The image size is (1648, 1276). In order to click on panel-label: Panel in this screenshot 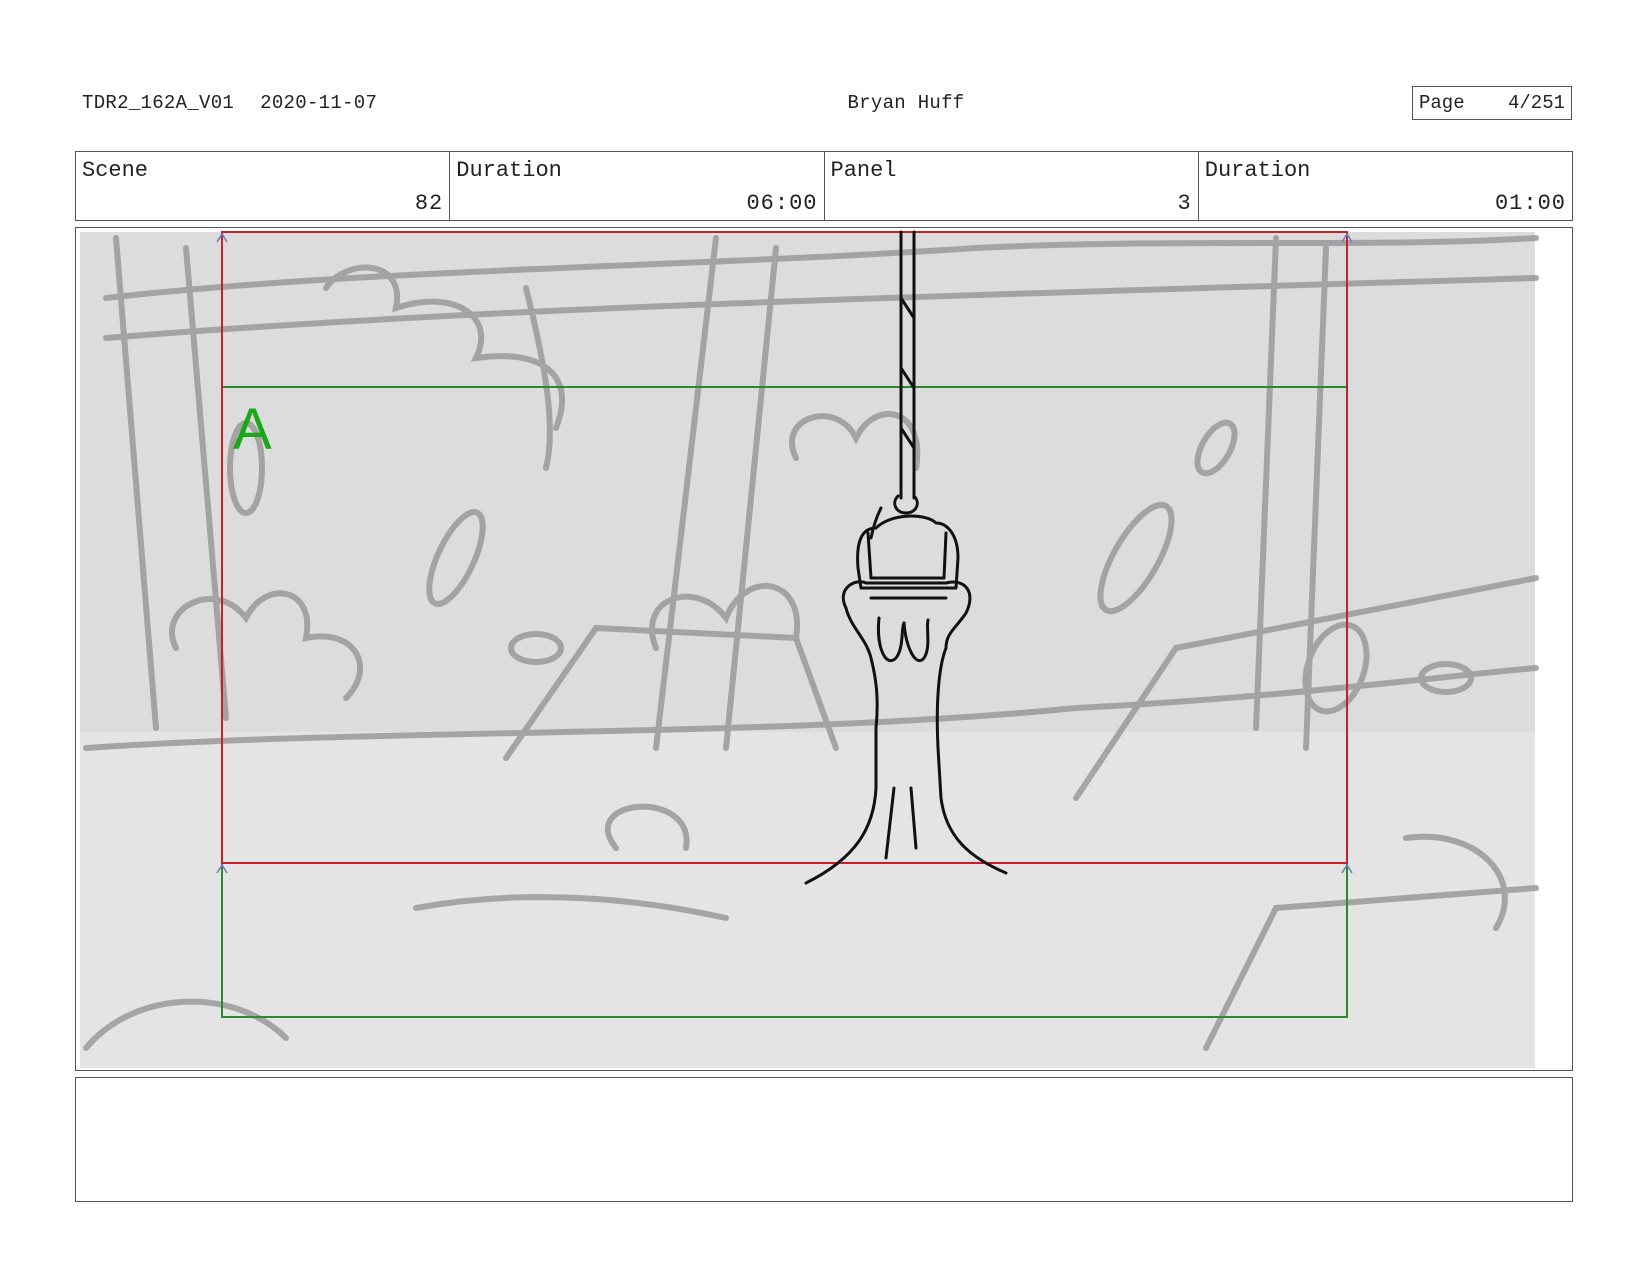, I will do `click(863, 170)`.